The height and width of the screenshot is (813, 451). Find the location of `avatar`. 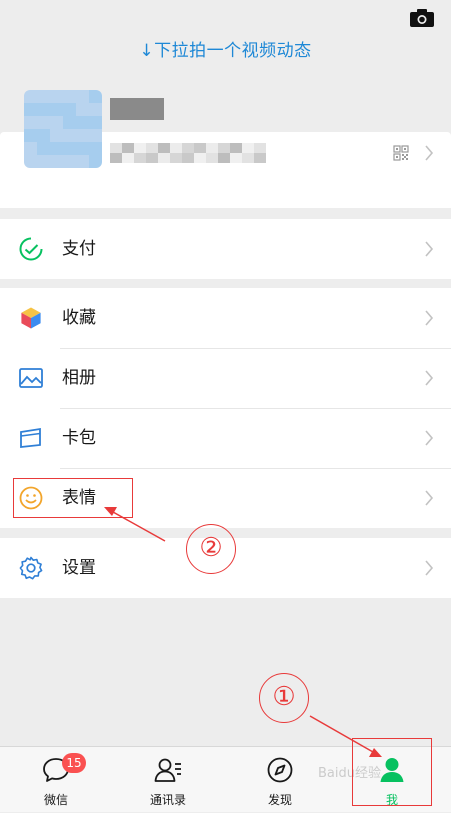

avatar is located at coordinates (63, 129).